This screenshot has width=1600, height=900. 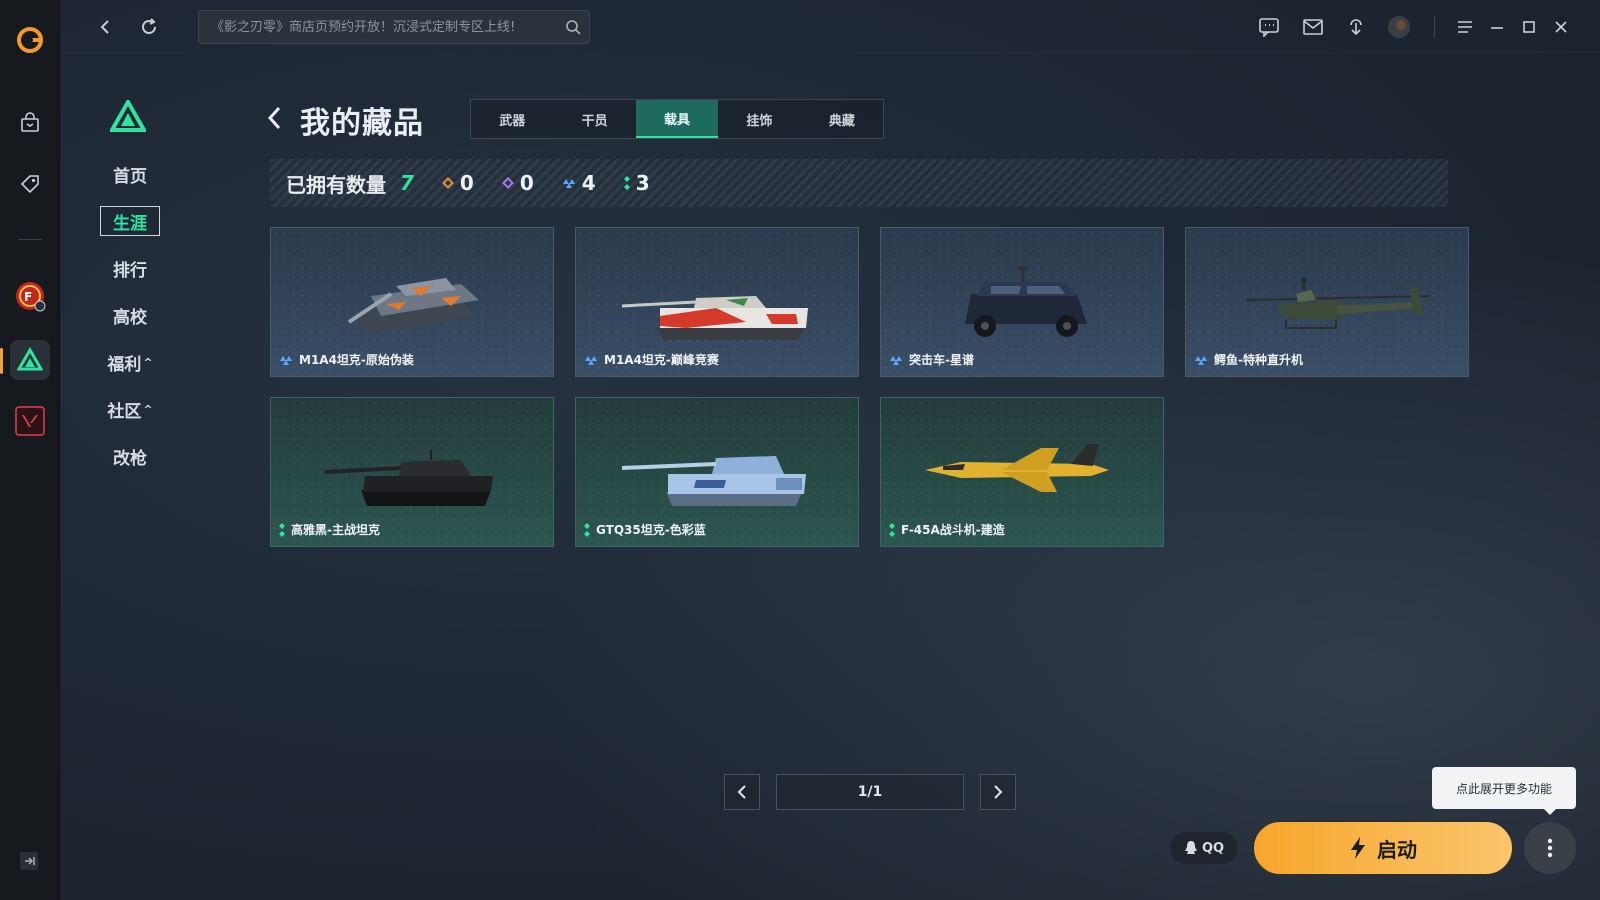 I want to click on rarity-count-green: 3, so click(x=636, y=183).